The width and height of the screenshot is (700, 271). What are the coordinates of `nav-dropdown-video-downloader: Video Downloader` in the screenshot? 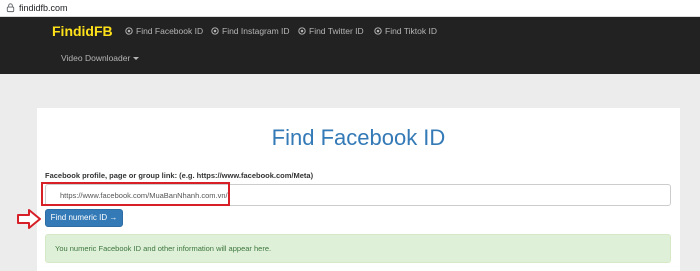 It's located at (100, 58).